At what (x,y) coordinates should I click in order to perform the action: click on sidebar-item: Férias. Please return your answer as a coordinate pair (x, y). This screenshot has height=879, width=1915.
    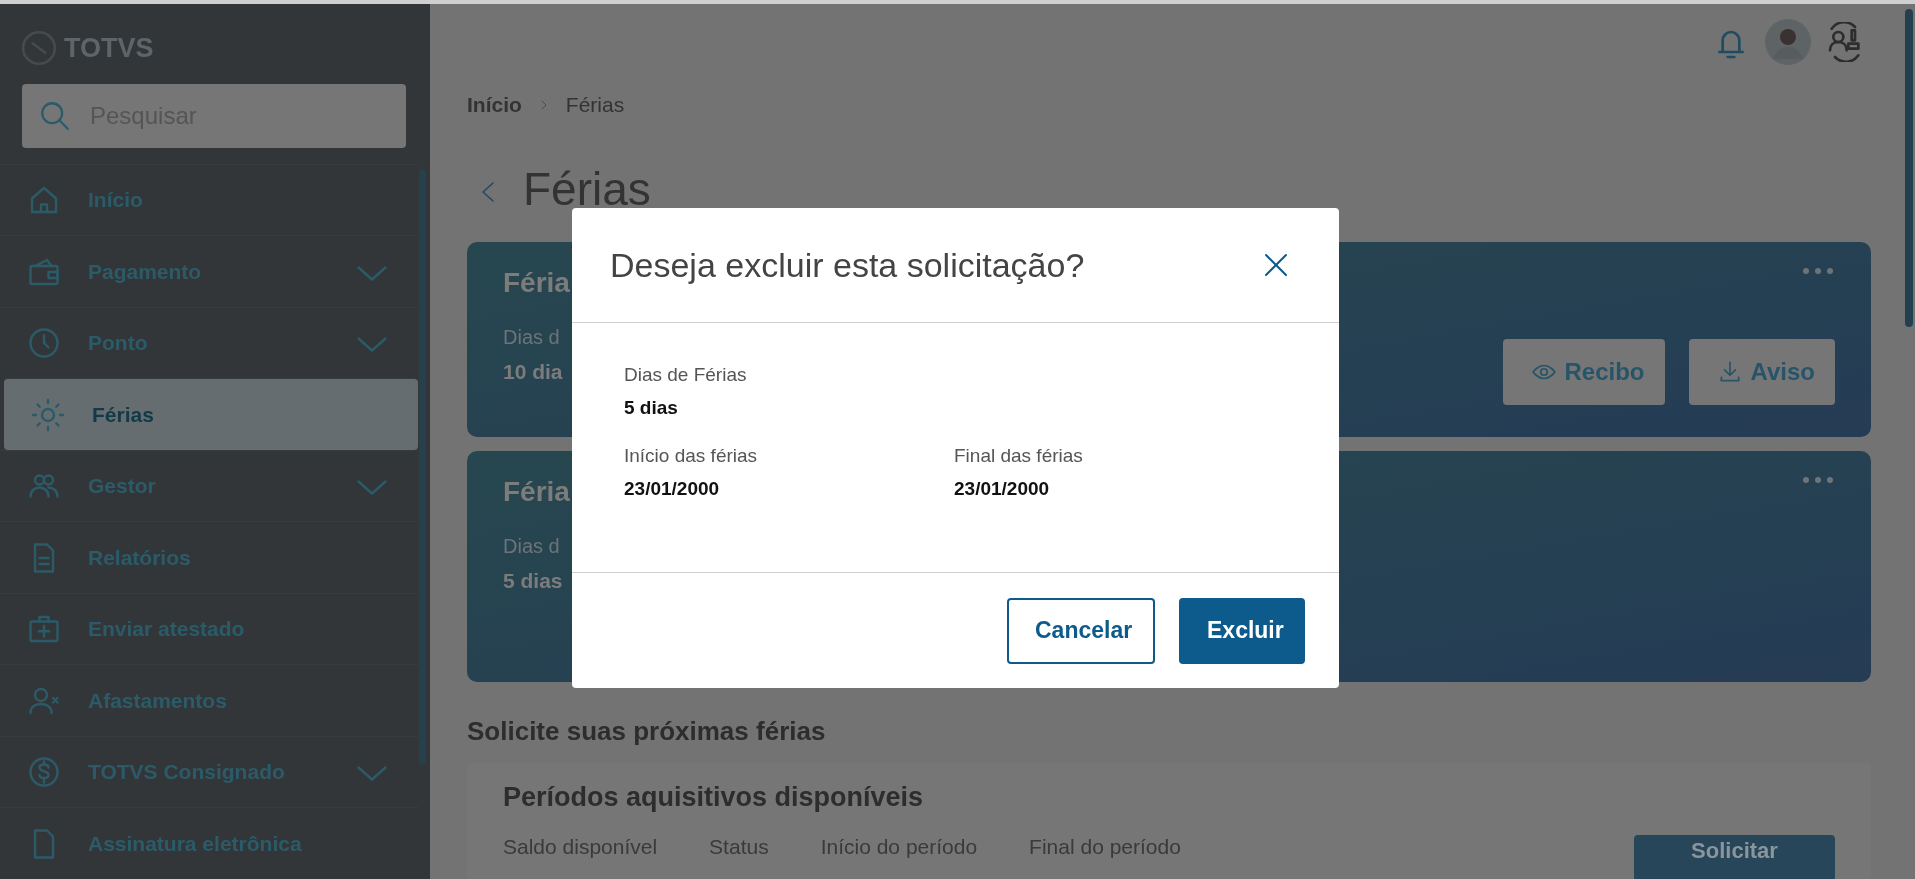
    Looking at the image, I should click on (211, 414).